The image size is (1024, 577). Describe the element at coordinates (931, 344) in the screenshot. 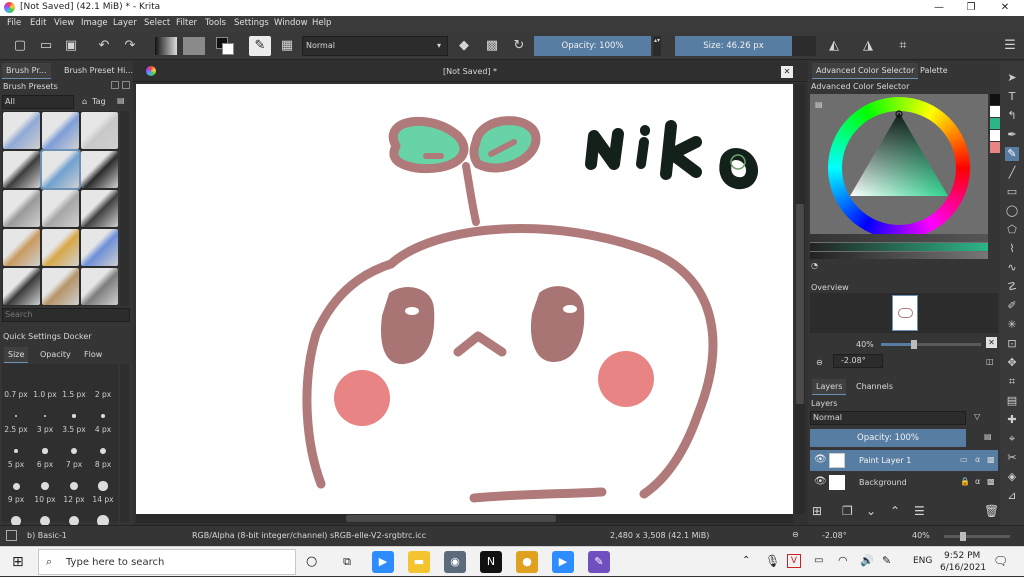

I see `overview-zoom-slider` at that location.